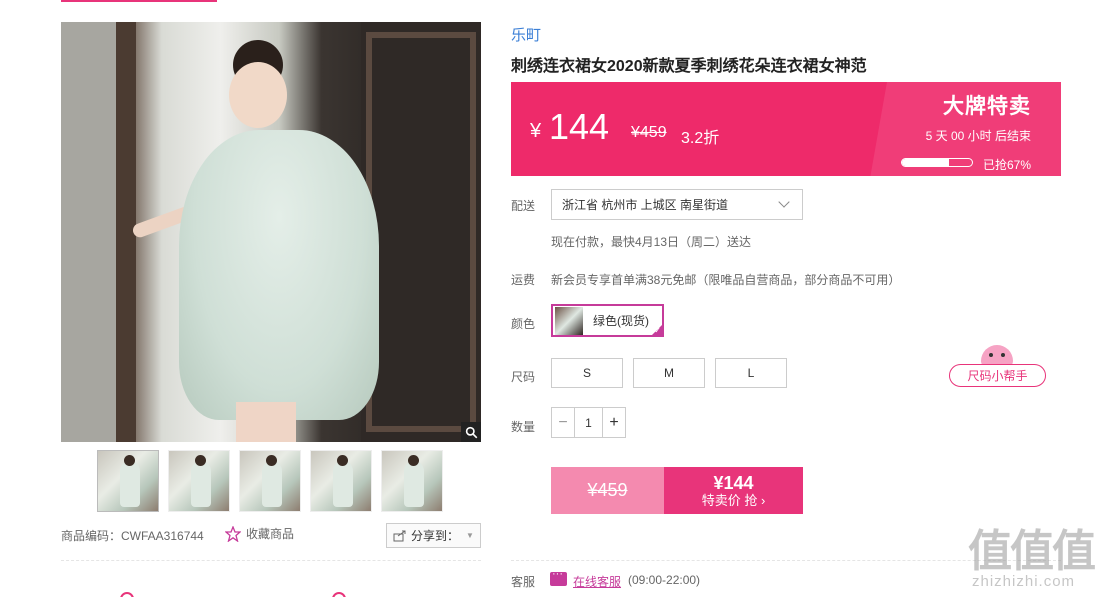 This screenshot has width=1119, height=597. Describe the element at coordinates (587, 373) in the screenshot. I see `size-option-s: S` at that location.